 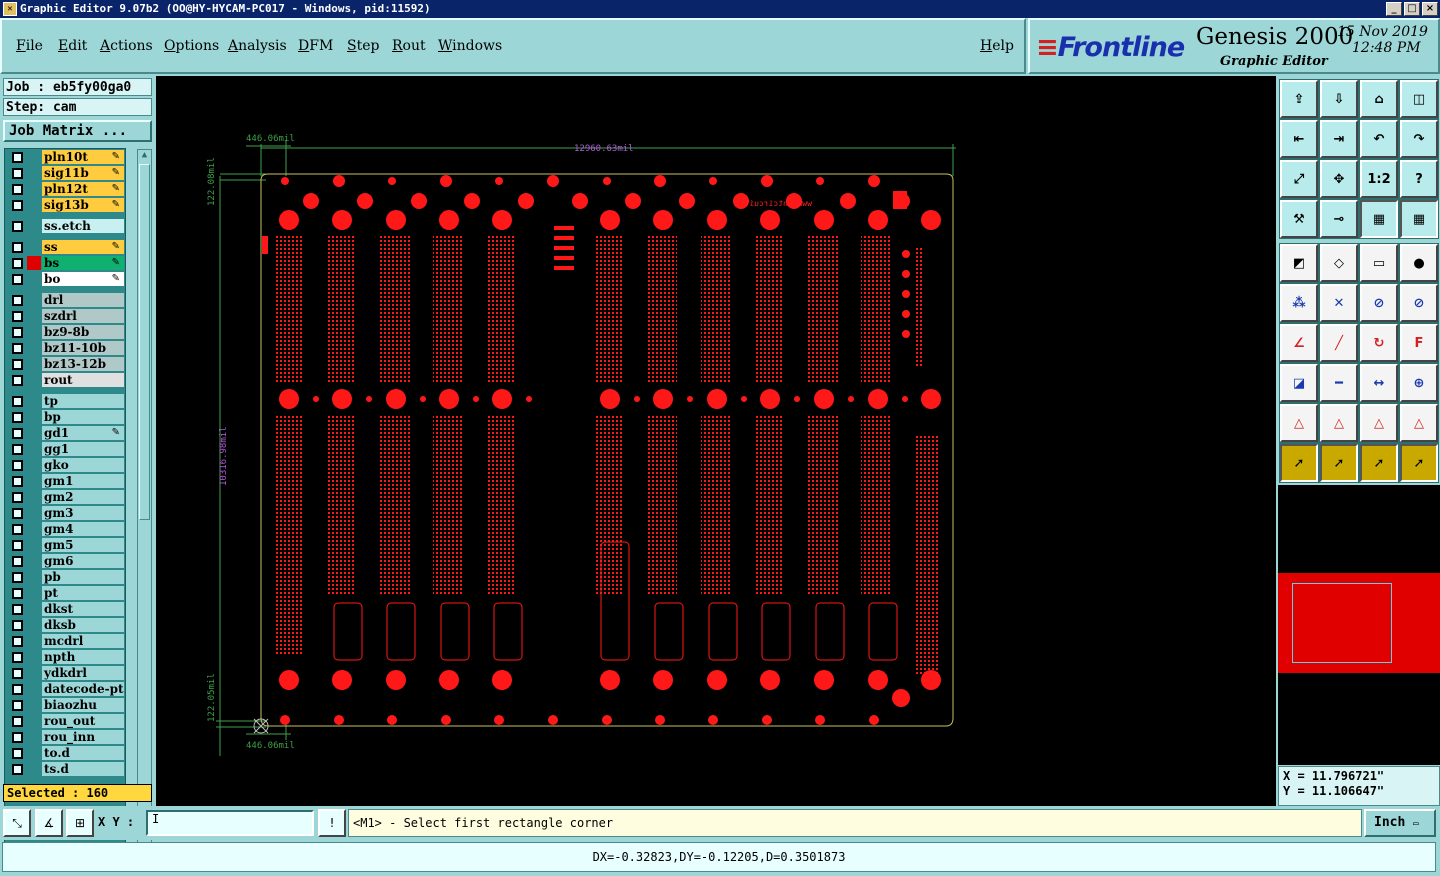 What do you see at coordinates (83, 513) in the screenshot?
I see `layer-name: gm3` at bounding box center [83, 513].